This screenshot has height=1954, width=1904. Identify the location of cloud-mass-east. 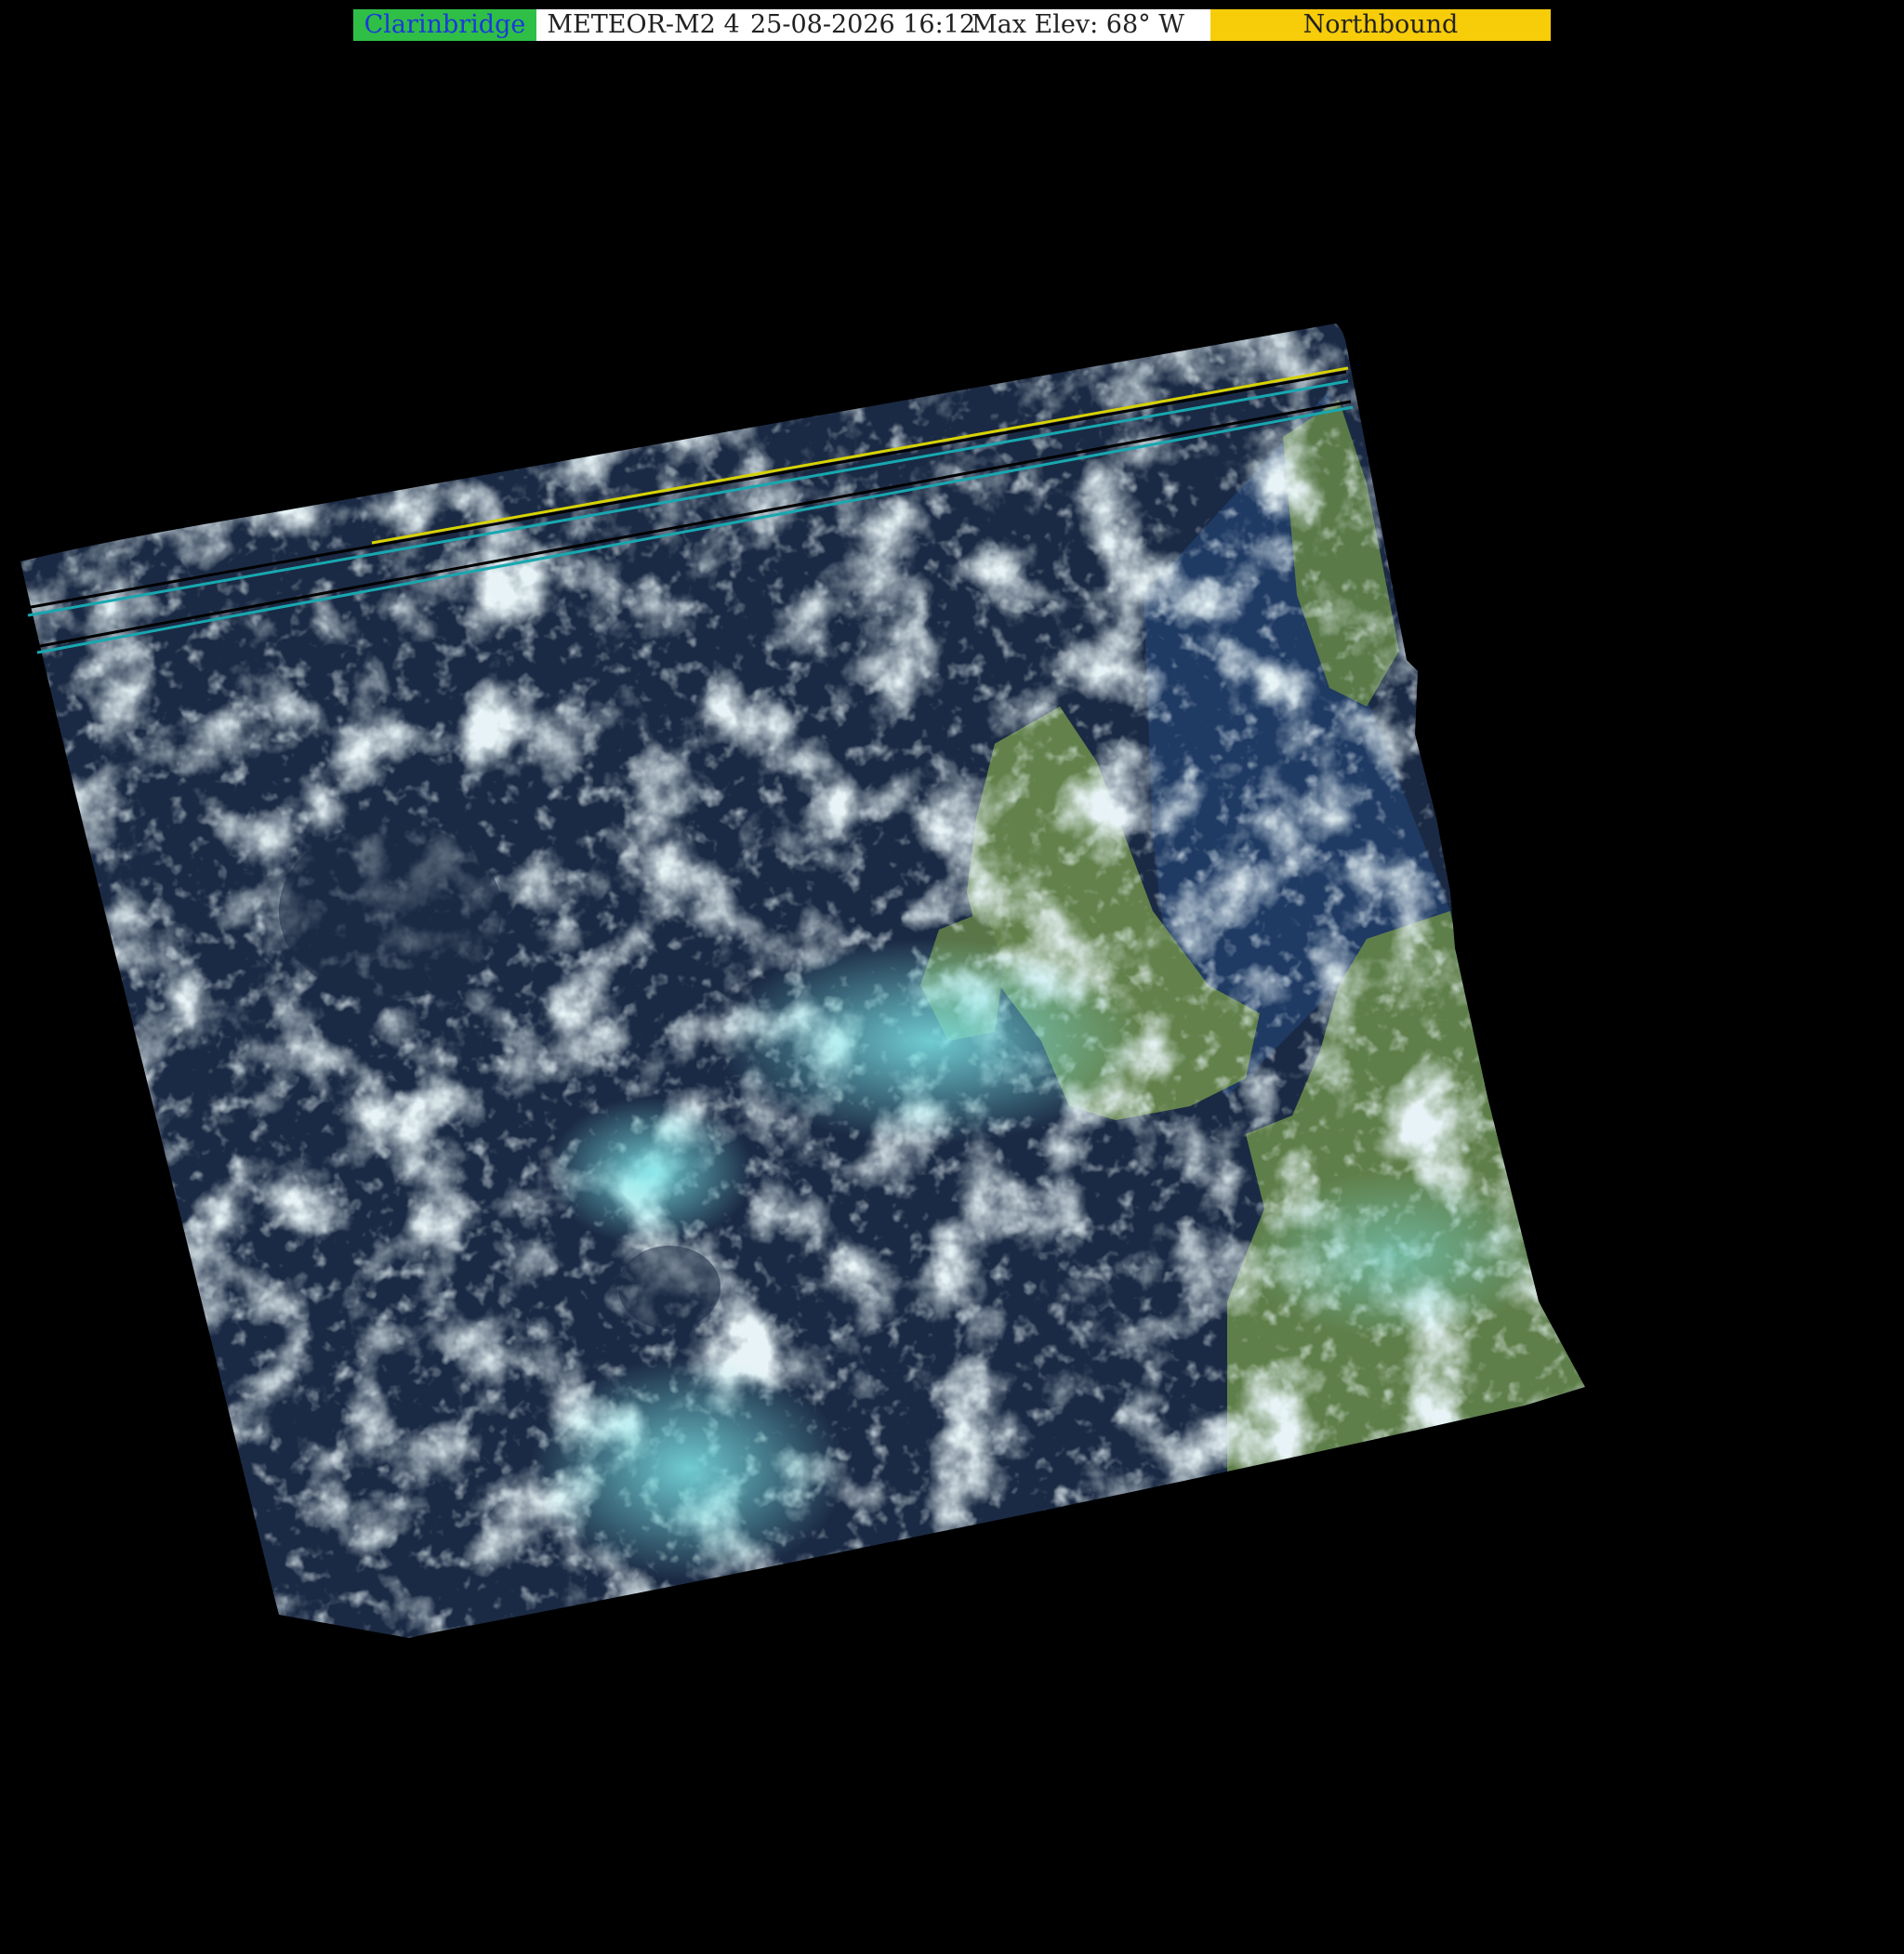
(1394, 1255).